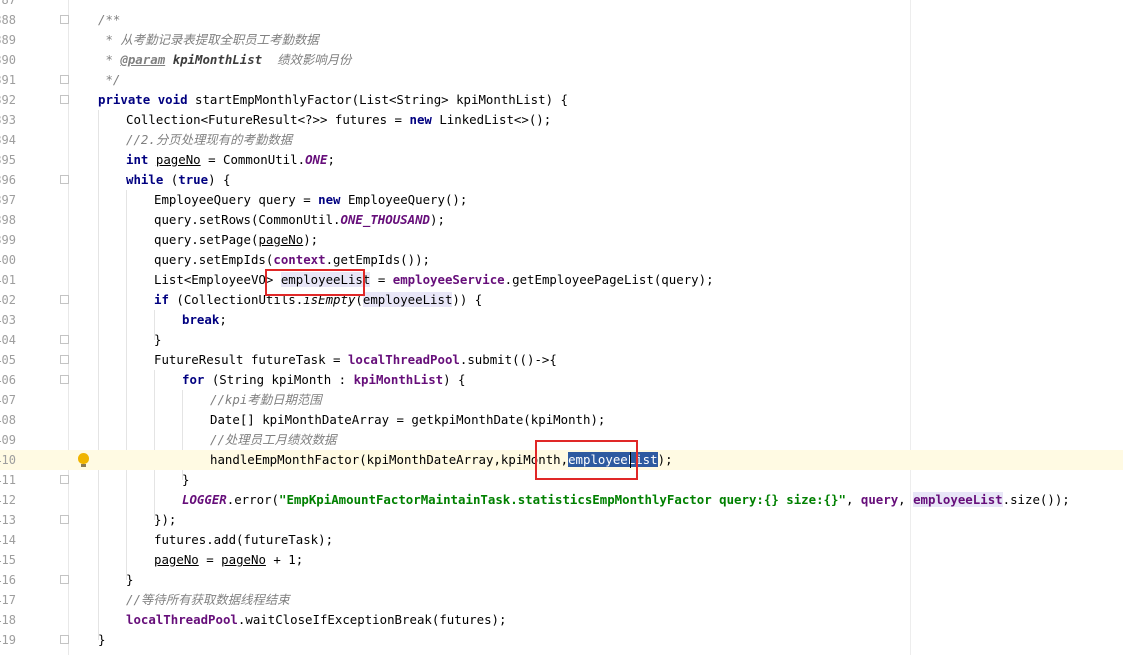  I want to click on code-line: 416 }, so click(561, 580).